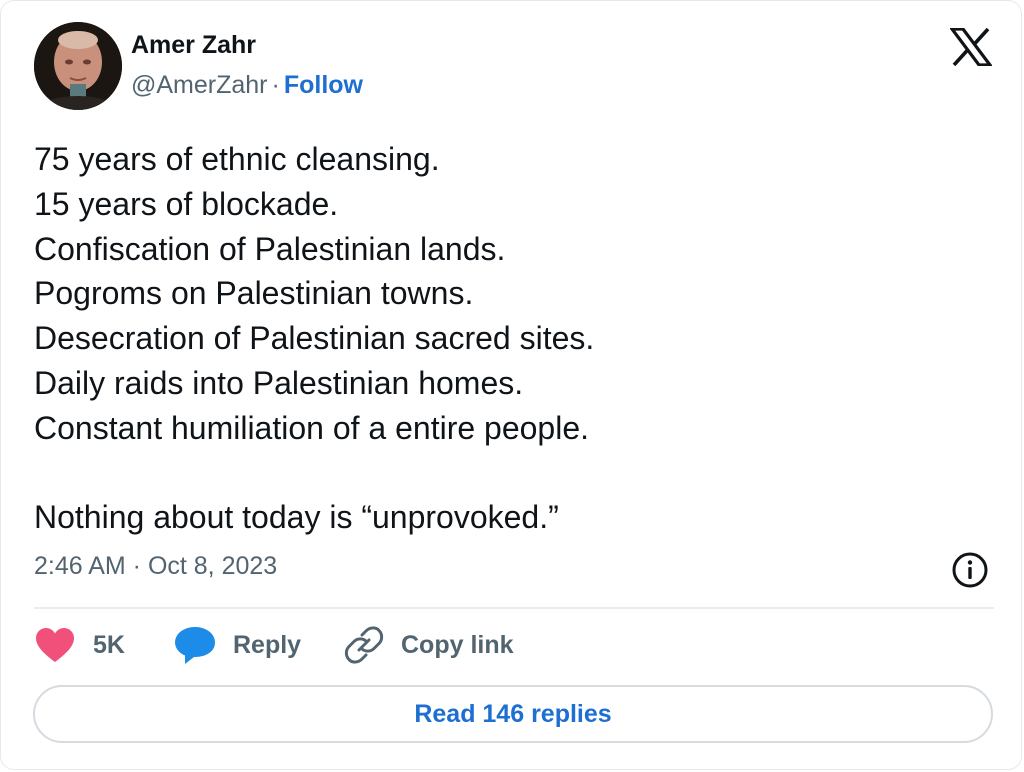  I want to click on tweet-timestamp: 2:46 AM · Oct 8, 2023, so click(155, 566).